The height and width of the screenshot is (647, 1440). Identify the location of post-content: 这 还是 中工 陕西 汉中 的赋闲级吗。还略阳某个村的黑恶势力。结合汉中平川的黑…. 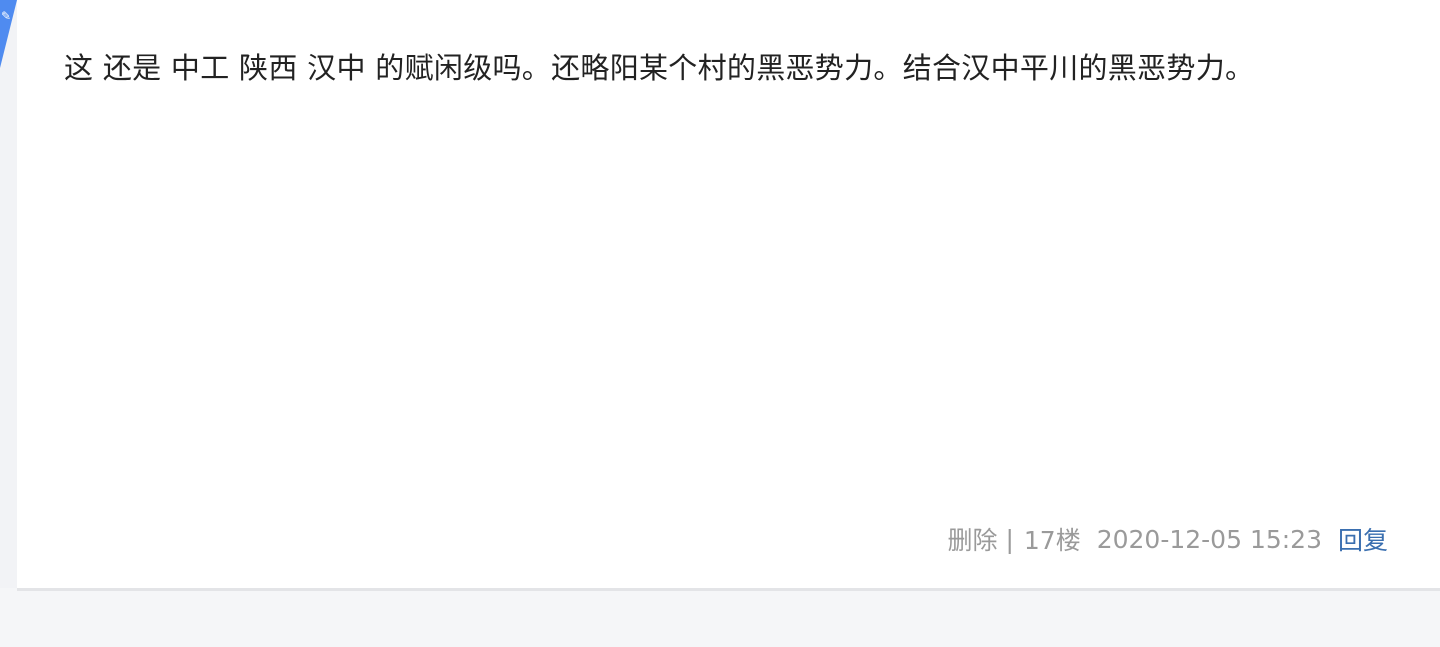
(659, 68).